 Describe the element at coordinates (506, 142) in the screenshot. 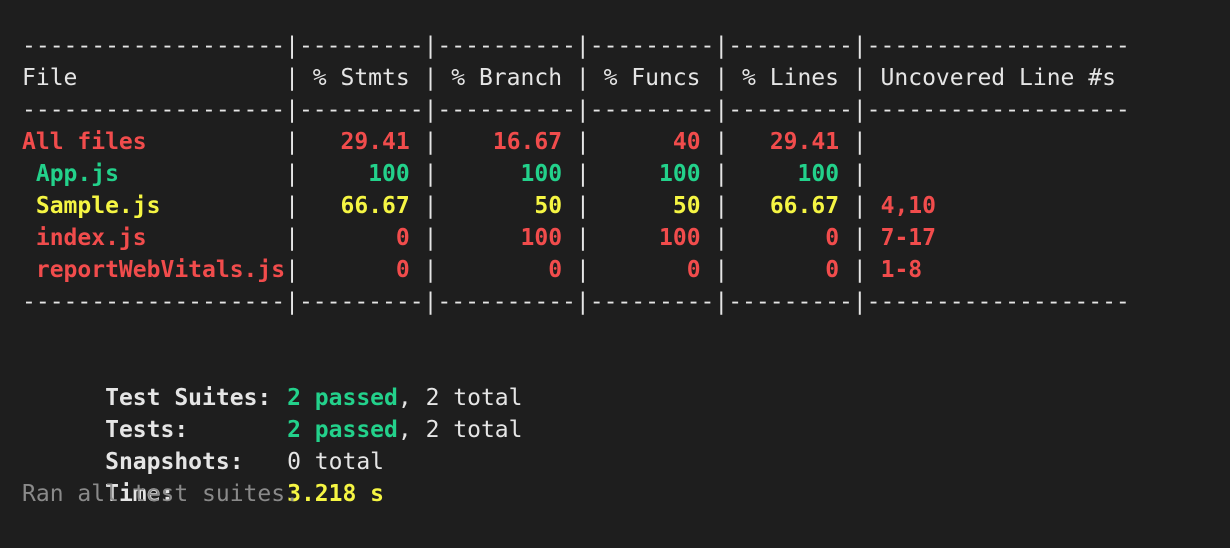

I see `branch-value: 16.67` at that location.